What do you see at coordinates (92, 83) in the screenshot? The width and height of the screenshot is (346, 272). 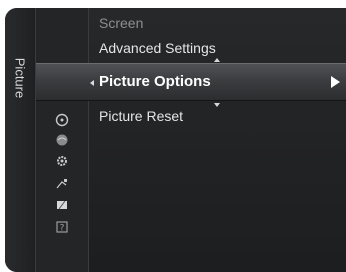 I see `left-arrow-icon` at bounding box center [92, 83].